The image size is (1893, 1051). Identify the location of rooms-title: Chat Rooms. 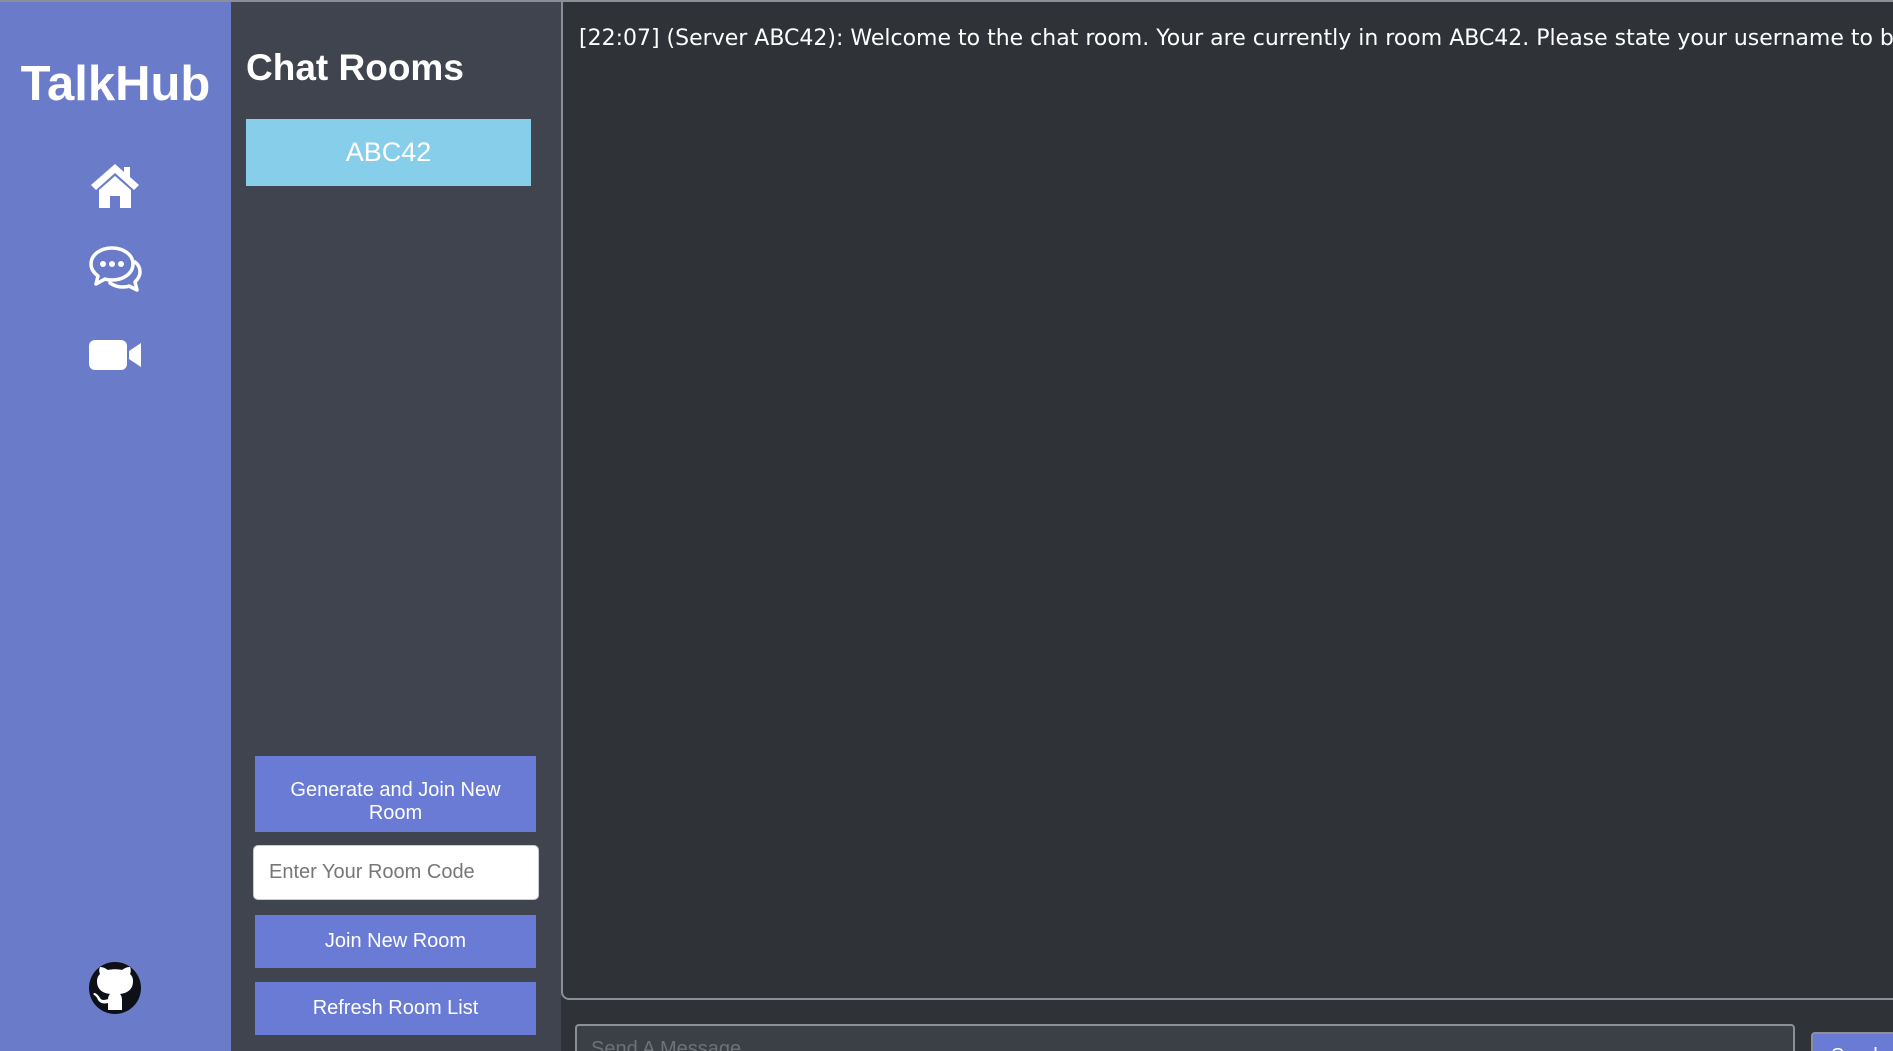
(355, 67).